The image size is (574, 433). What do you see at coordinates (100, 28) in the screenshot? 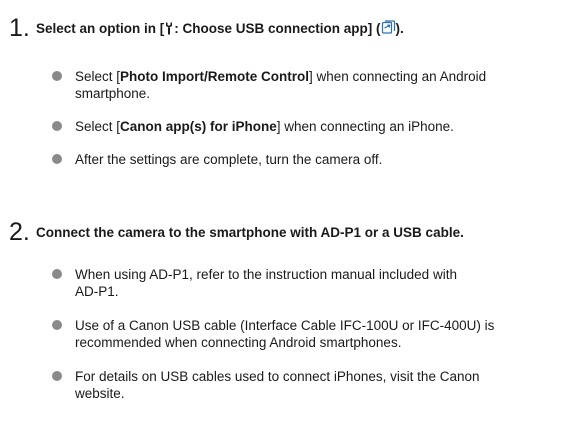
I see `title-prefix: Select an option in [` at bounding box center [100, 28].